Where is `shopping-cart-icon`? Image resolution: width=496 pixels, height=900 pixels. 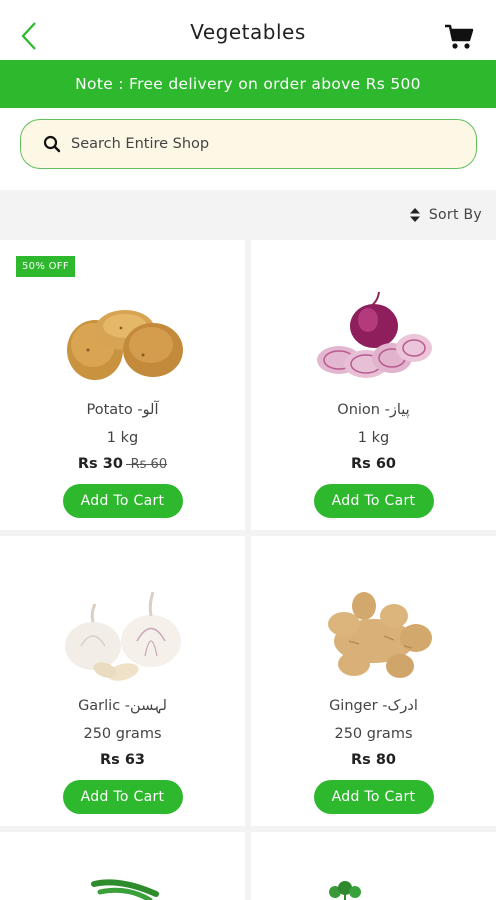
shopping-cart-icon is located at coordinates (459, 36).